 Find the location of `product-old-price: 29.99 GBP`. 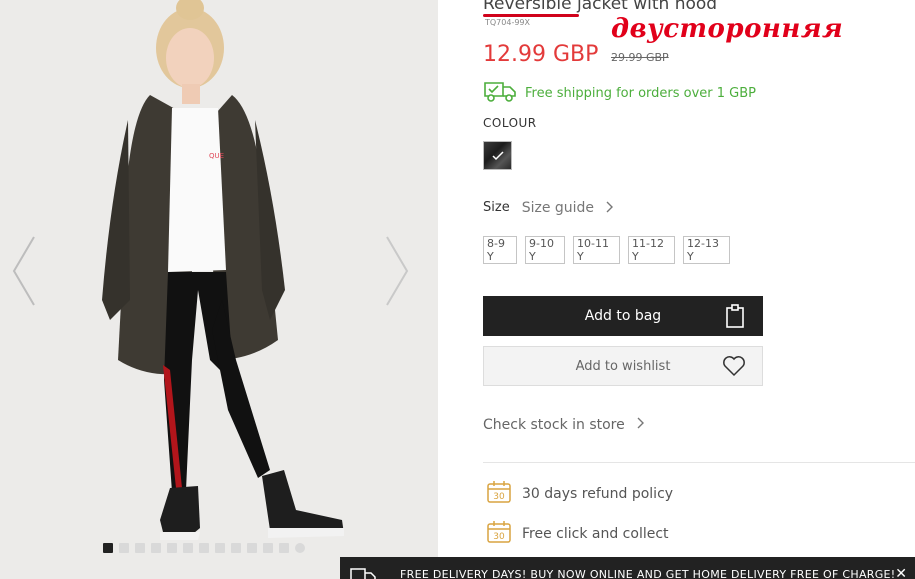

product-old-price: 29.99 GBP is located at coordinates (640, 57).